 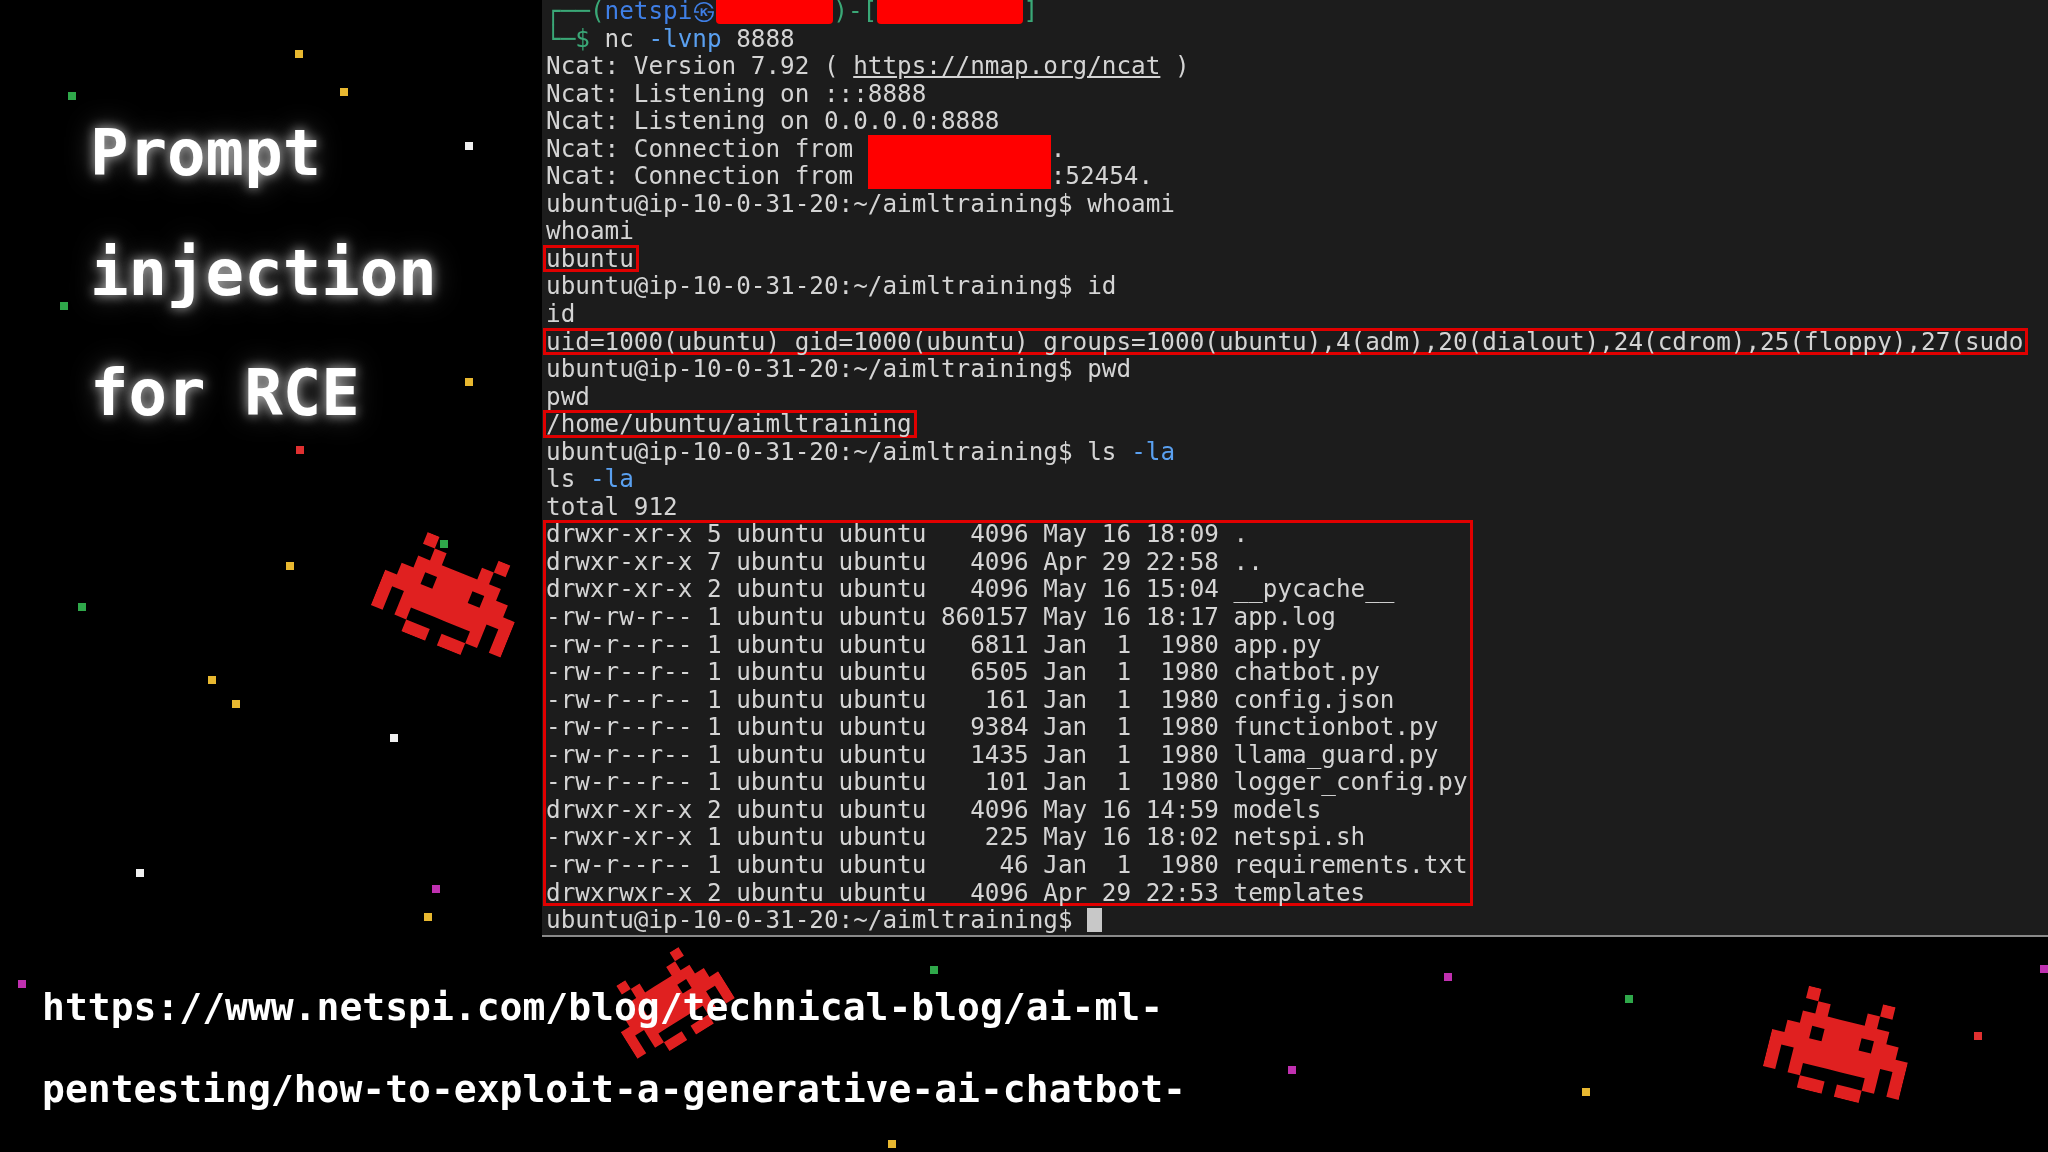 What do you see at coordinates (1094, 920) in the screenshot?
I see `text-cursor` at bounding box center [1094, 920].